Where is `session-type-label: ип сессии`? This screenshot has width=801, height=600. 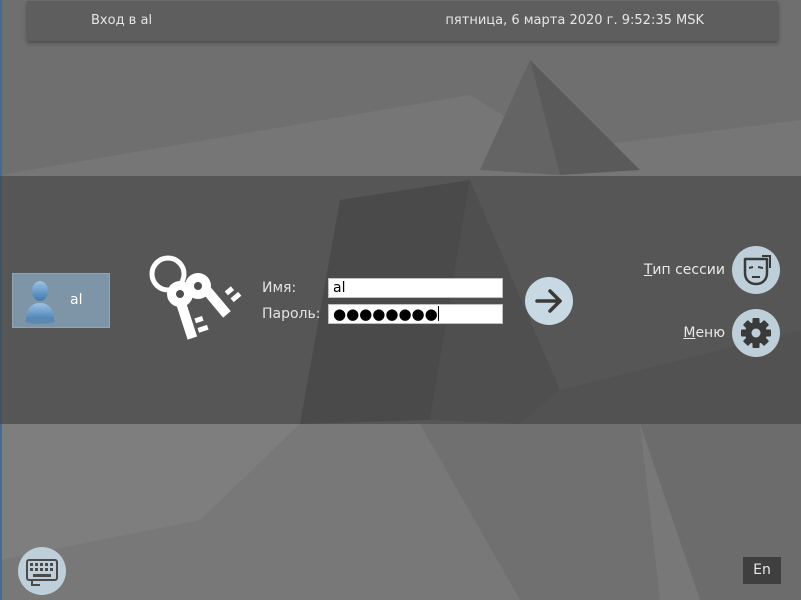
session-type-label: ип сессии is located at coordinates (688, 270).